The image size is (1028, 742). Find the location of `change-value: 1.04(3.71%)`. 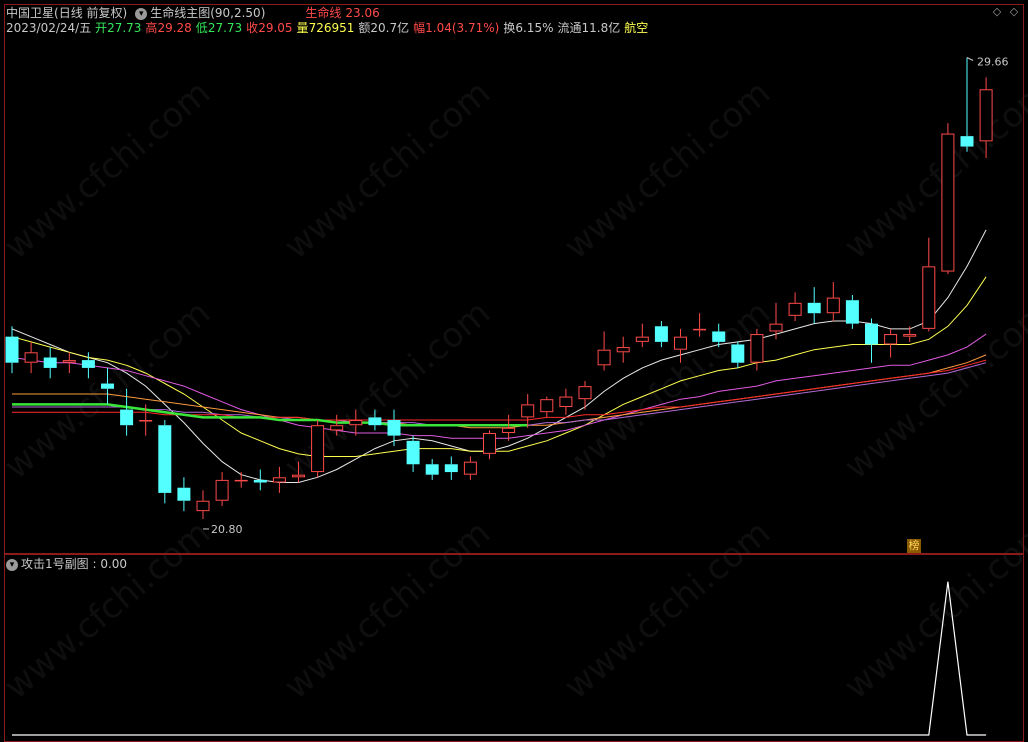

change-value: 1.04(3.71%) is located at coordinates (462, 28).